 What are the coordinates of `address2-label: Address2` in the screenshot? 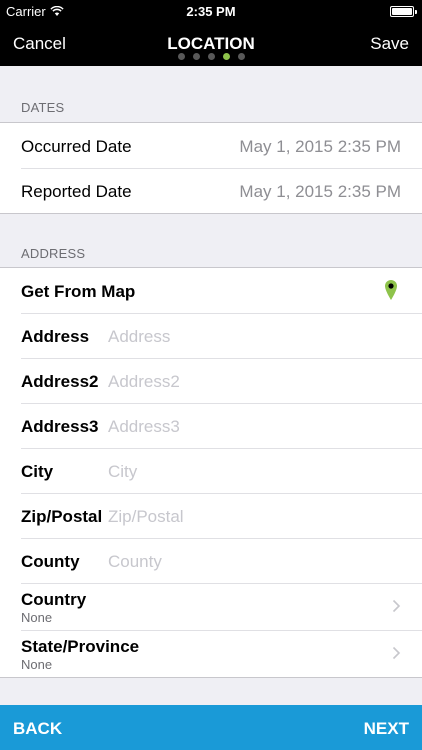 It's located at (60, 381).